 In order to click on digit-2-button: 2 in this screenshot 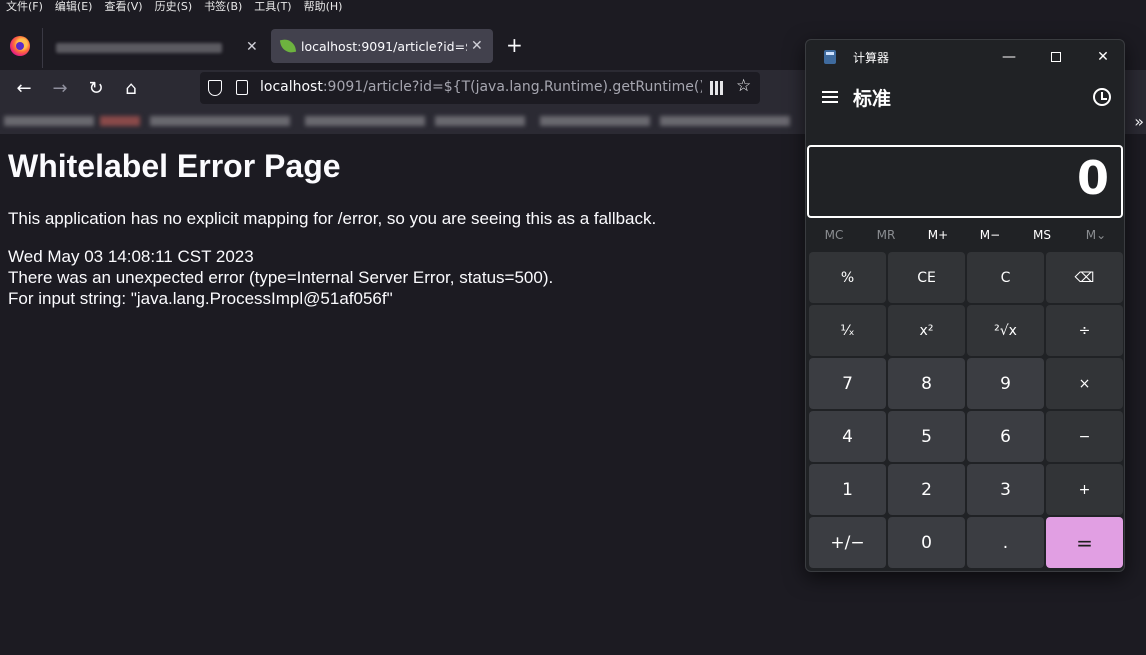, I will do `click(926, 489)`.